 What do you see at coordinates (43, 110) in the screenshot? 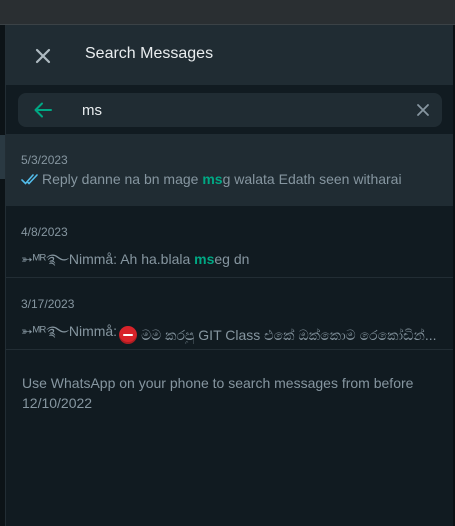
I see `arrow-left-icon` at bounding box center [43, 110].